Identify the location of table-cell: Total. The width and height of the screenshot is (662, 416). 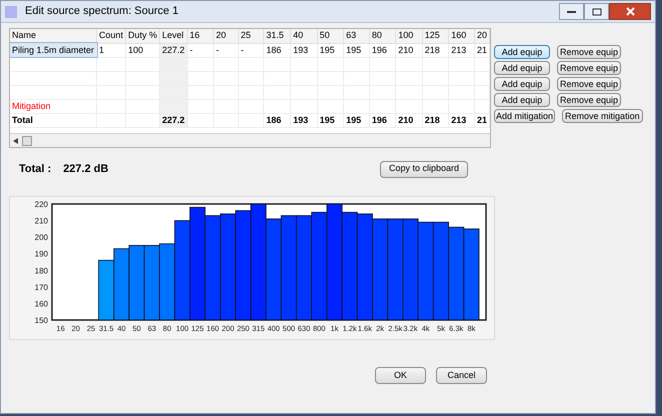
(22, 120).